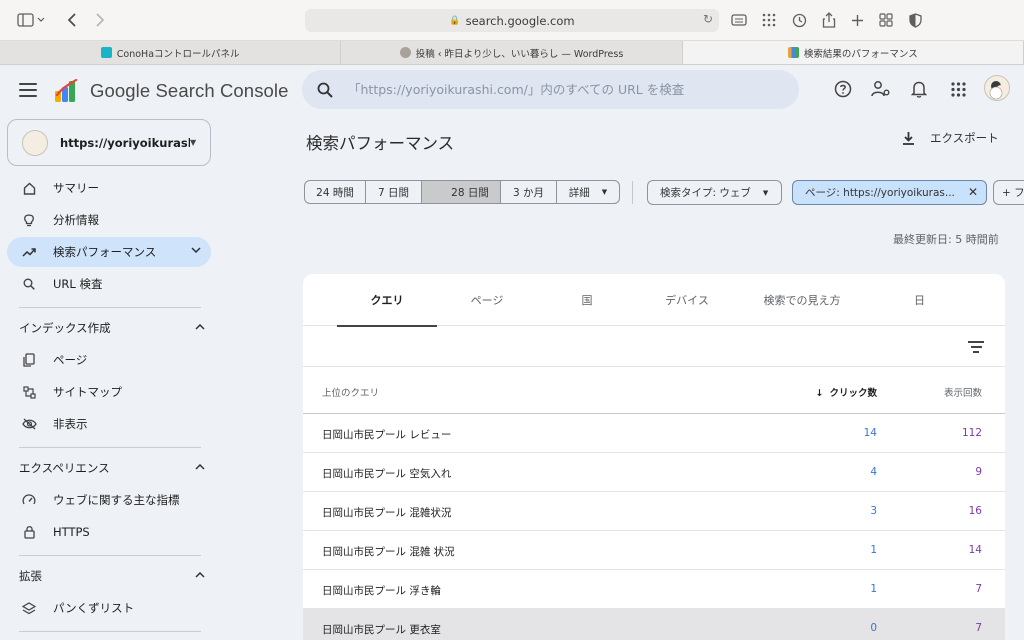 The height and width of the screenshot is (640, 1024). I want to click on filter-icon, so click(976, 347).